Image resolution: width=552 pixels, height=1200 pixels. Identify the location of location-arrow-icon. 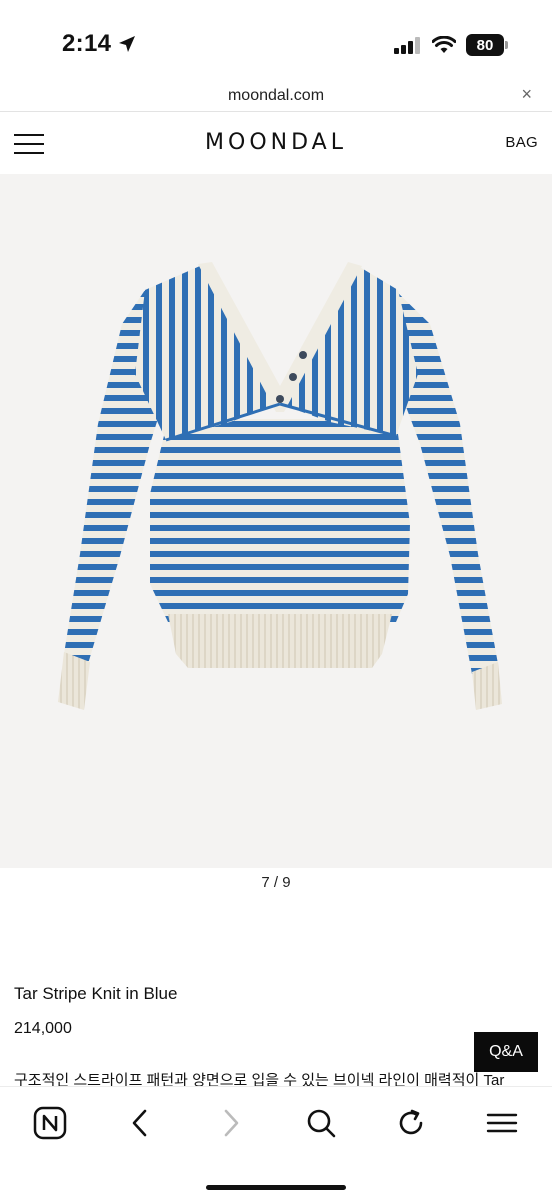
(127, 44).